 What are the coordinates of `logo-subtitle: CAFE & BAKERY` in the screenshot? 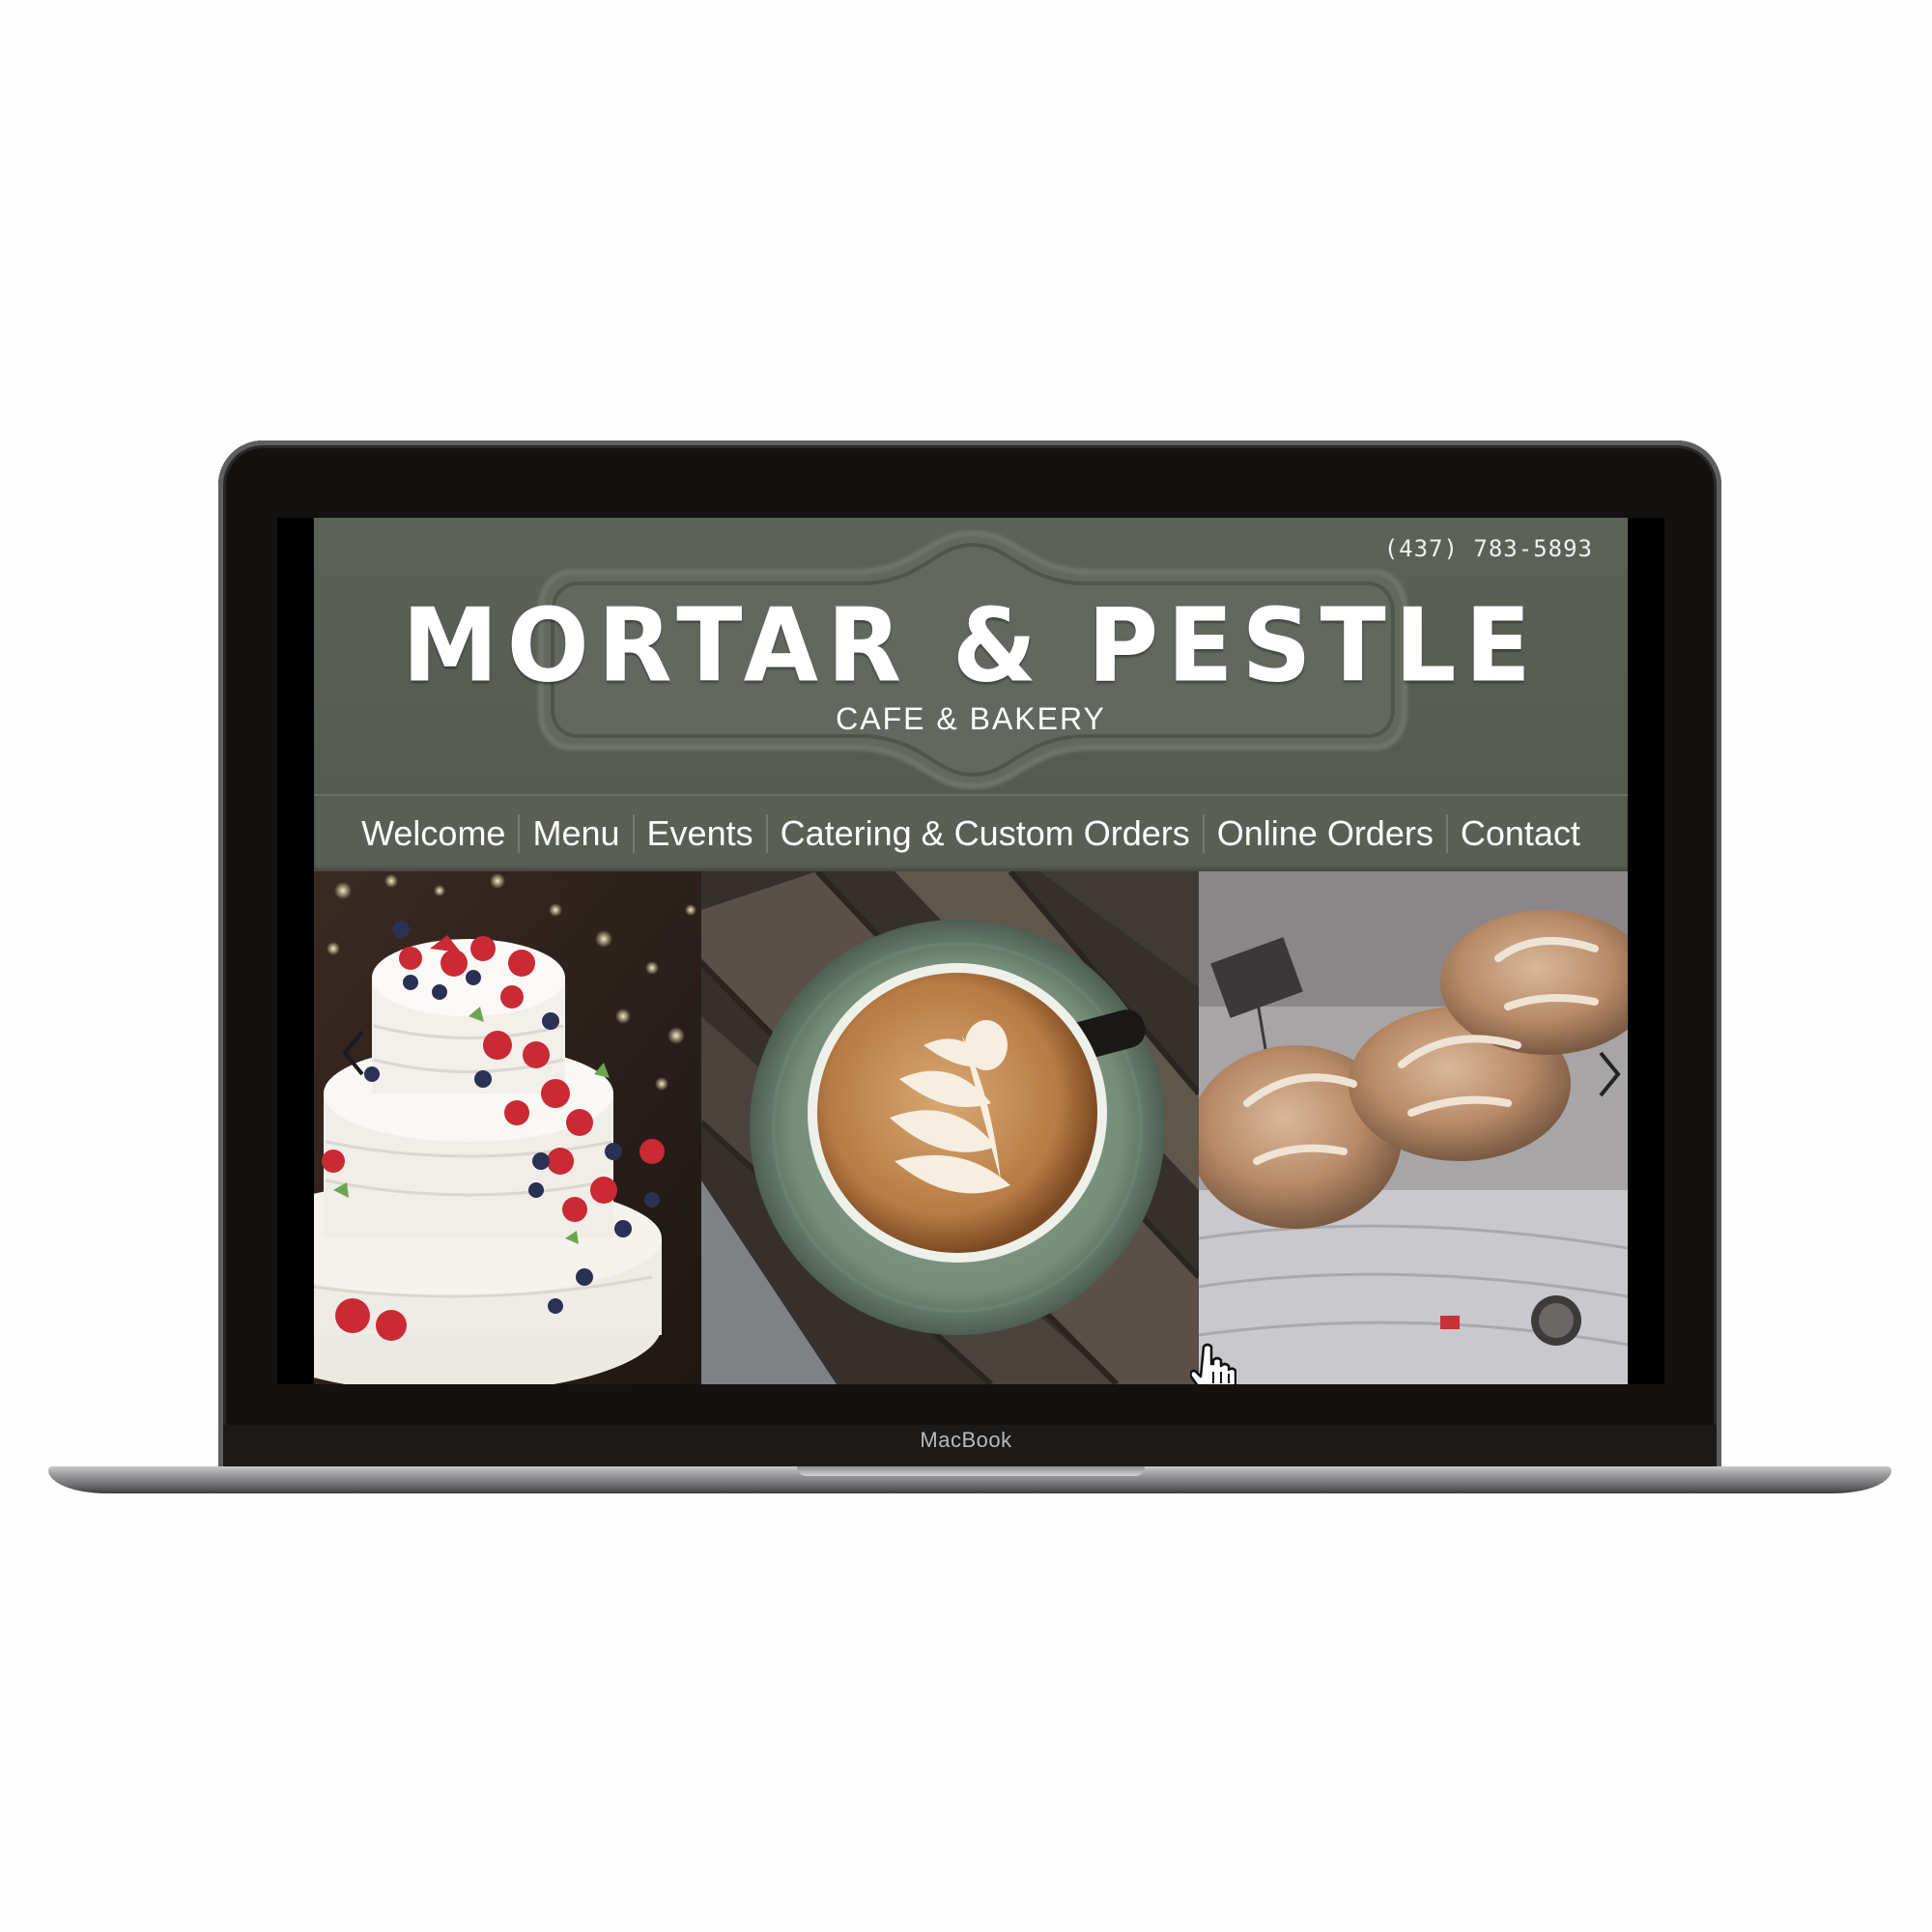 It's located at (971, 718).